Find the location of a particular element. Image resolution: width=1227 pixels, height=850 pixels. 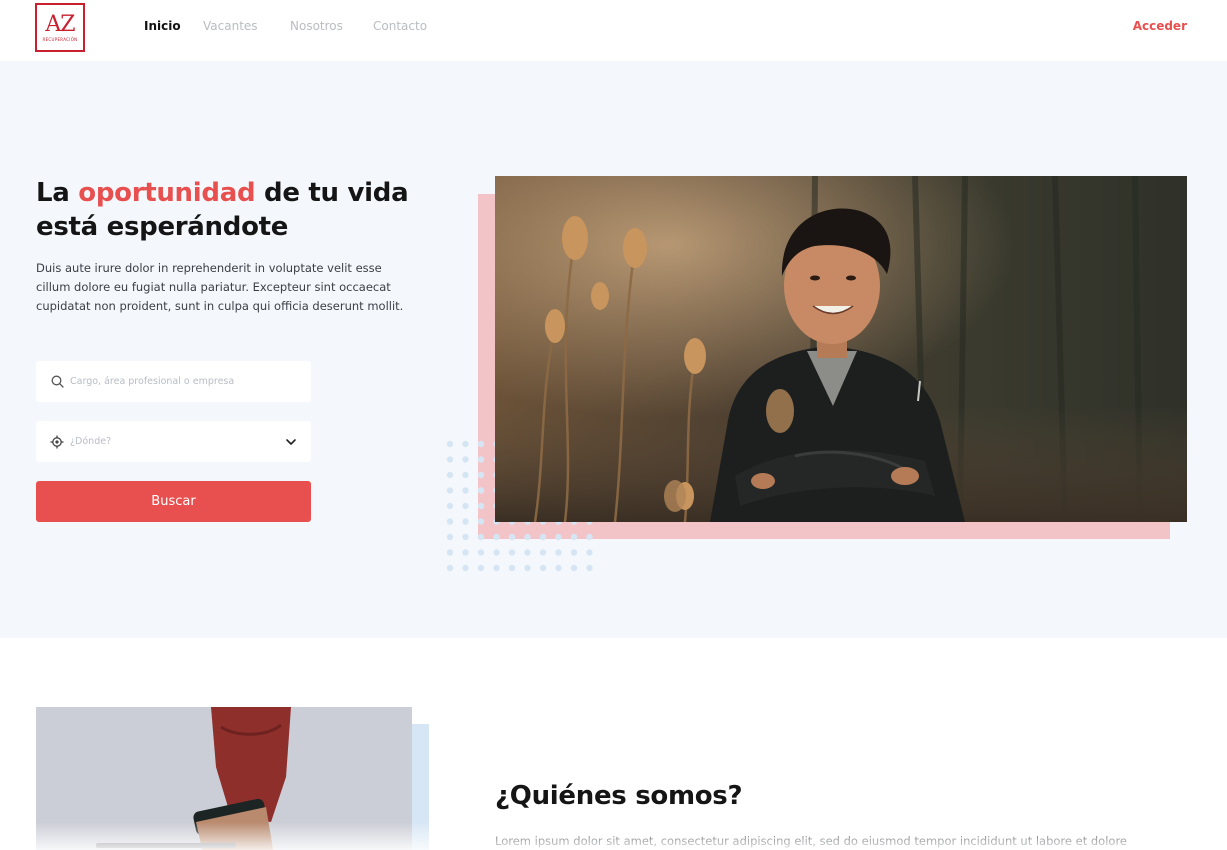

login-link: Acceder is located at coordinates (1160, 26).